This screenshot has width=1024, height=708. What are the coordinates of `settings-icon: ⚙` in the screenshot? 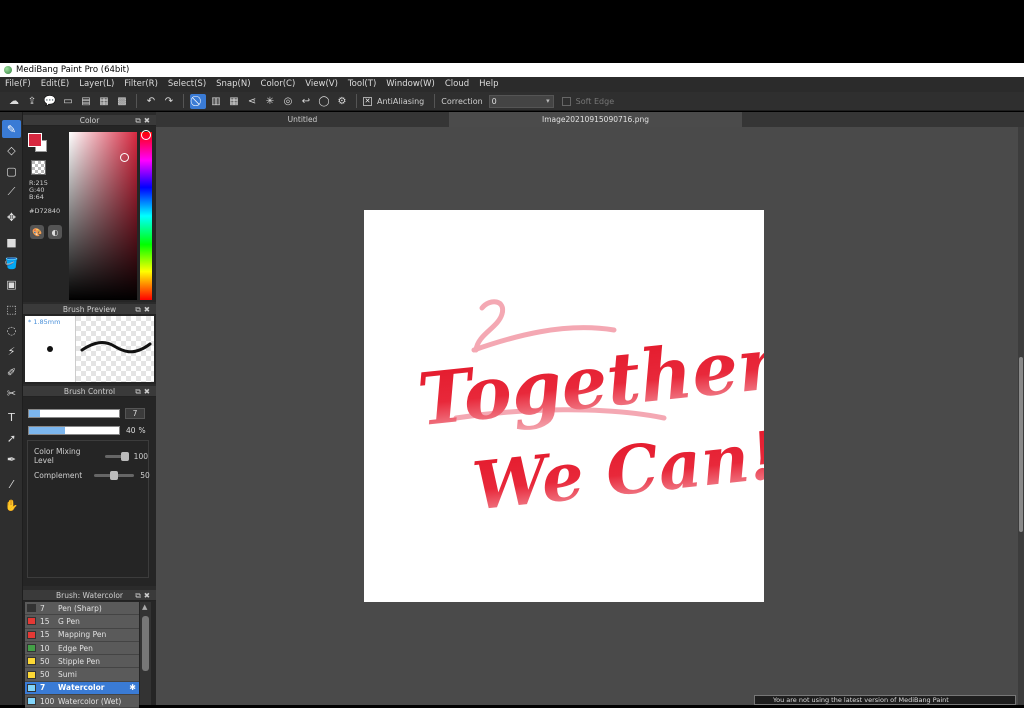 It's located at (342, 101).